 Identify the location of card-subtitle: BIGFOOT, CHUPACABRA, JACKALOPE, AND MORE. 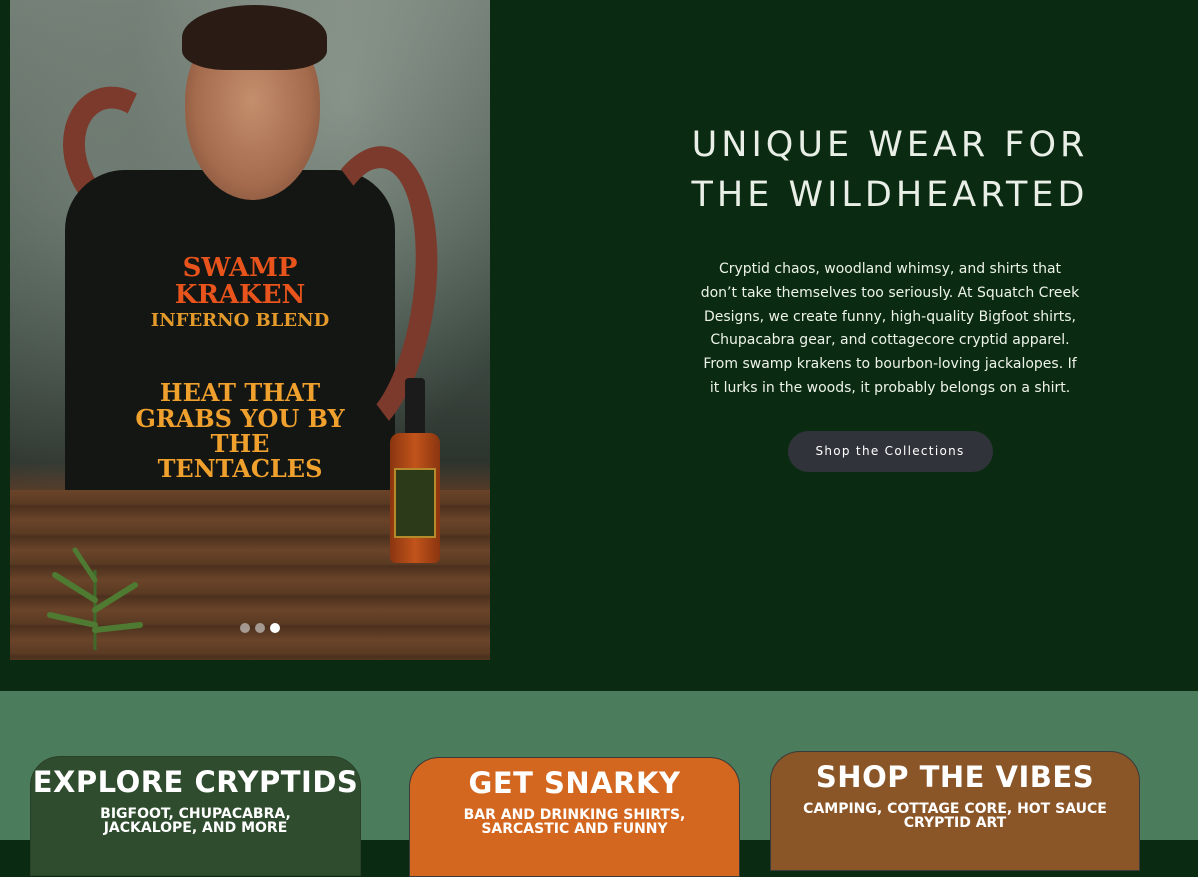
(195, 821).